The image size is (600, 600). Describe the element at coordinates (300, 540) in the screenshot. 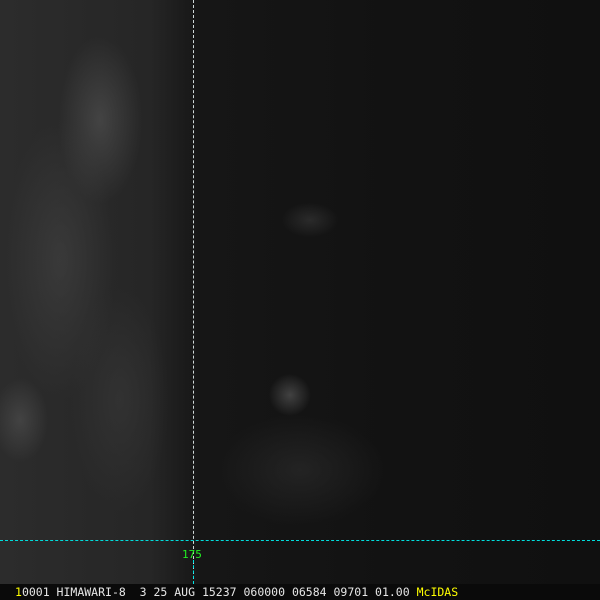

I see `latitude-grid-line` at that location.